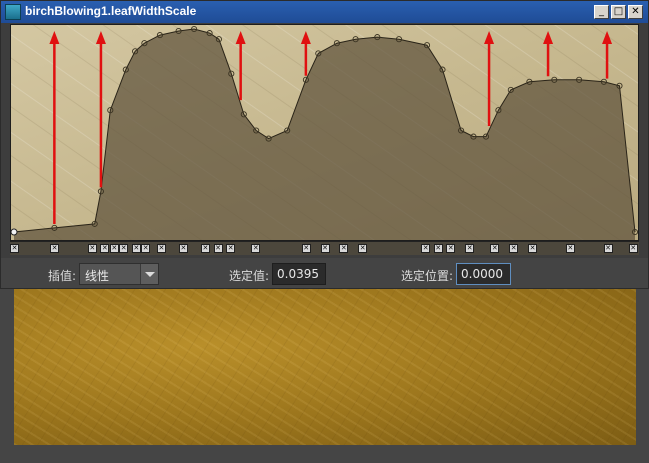  Describe the element at coordinates (97, 276) in the screenshot. I see `interpolation-value: 线性` at that location.